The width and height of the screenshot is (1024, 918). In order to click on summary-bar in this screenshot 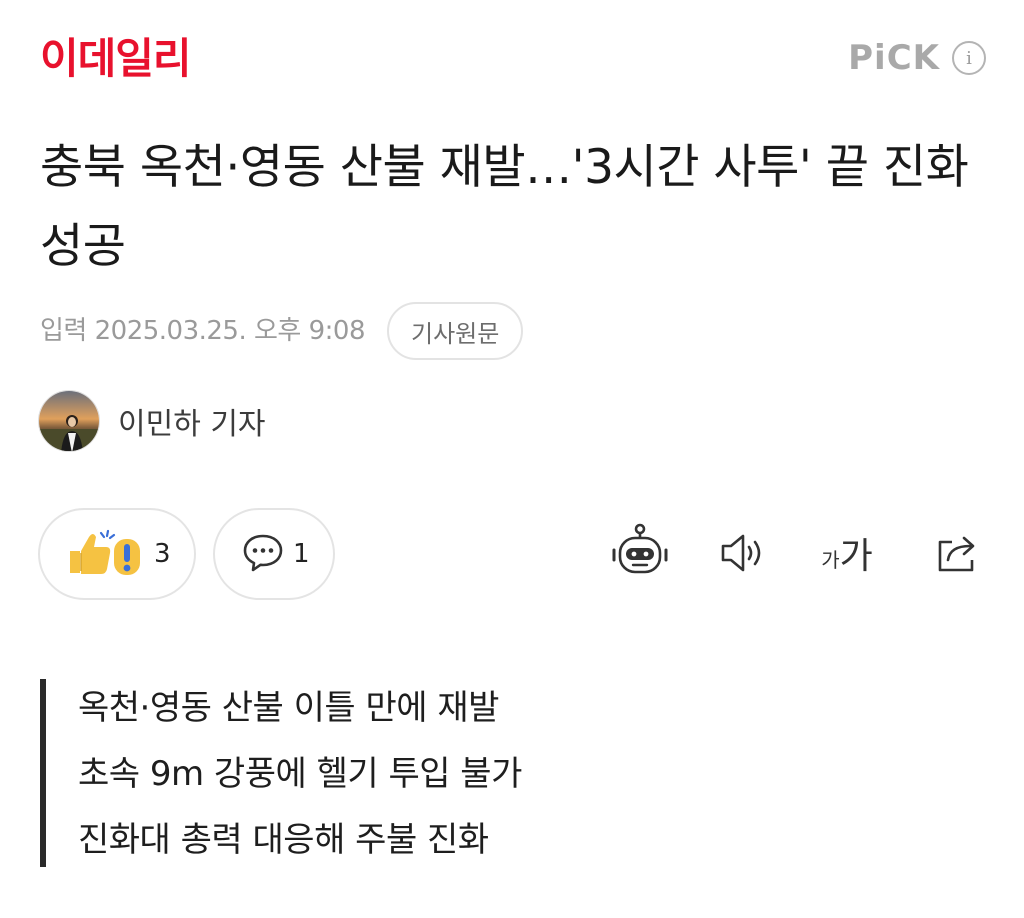, I will do `click(43, 773)`.